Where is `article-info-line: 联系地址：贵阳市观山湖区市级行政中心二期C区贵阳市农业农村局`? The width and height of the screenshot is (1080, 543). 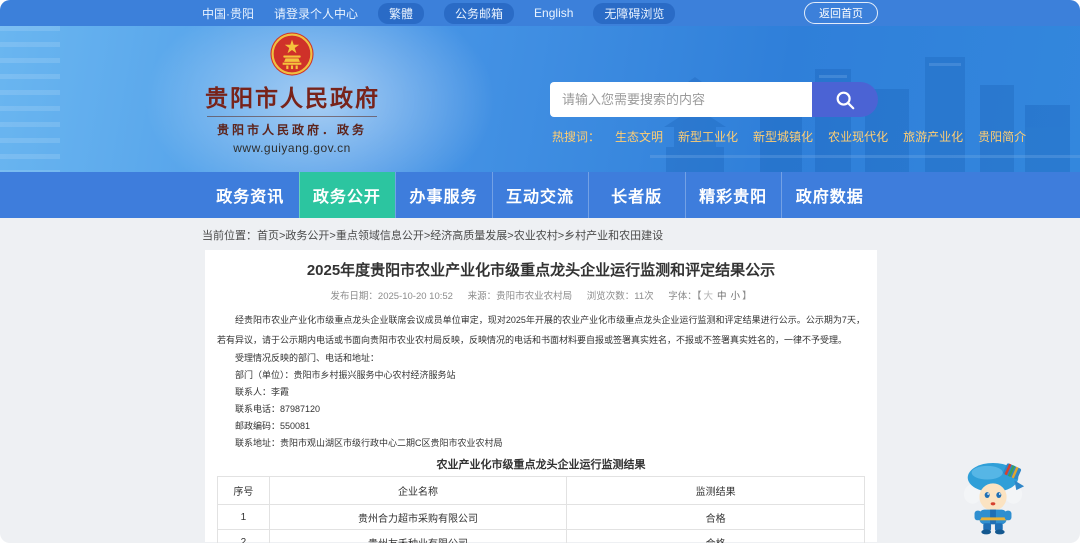
article-info-line: 联系地址：贵阳市观山湖区市级行政中心二期C区贵阳市农业农村局 is located at coordinates (369, 443).